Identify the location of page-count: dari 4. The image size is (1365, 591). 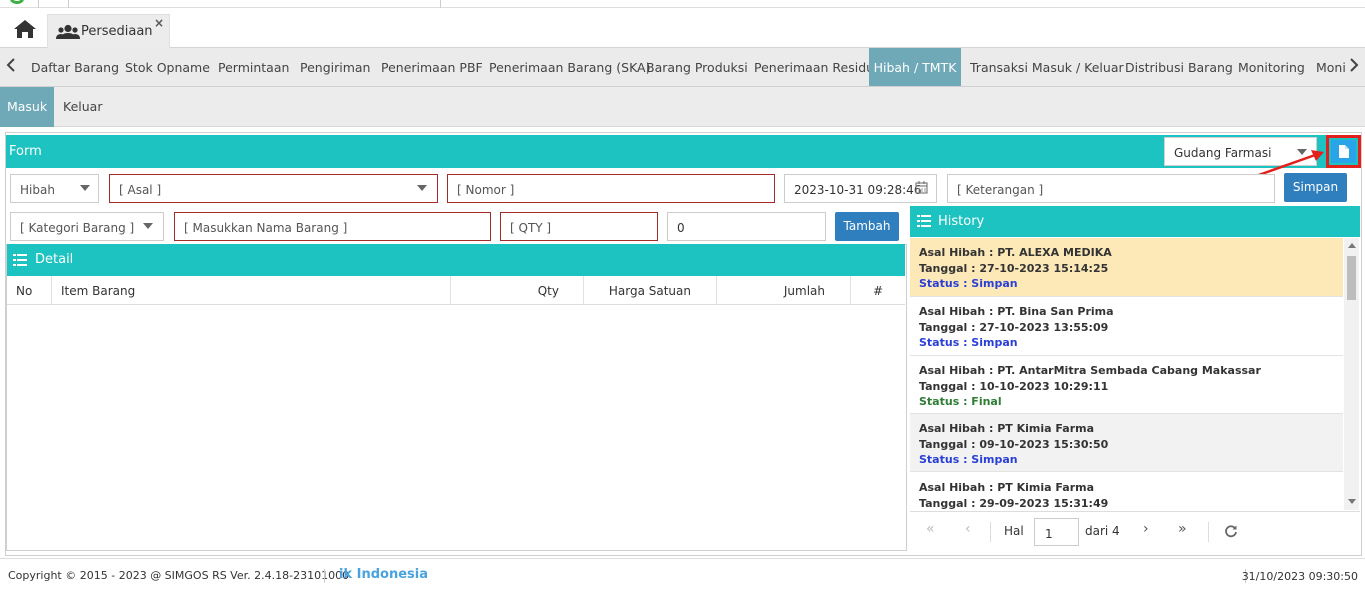
(1102, 531).